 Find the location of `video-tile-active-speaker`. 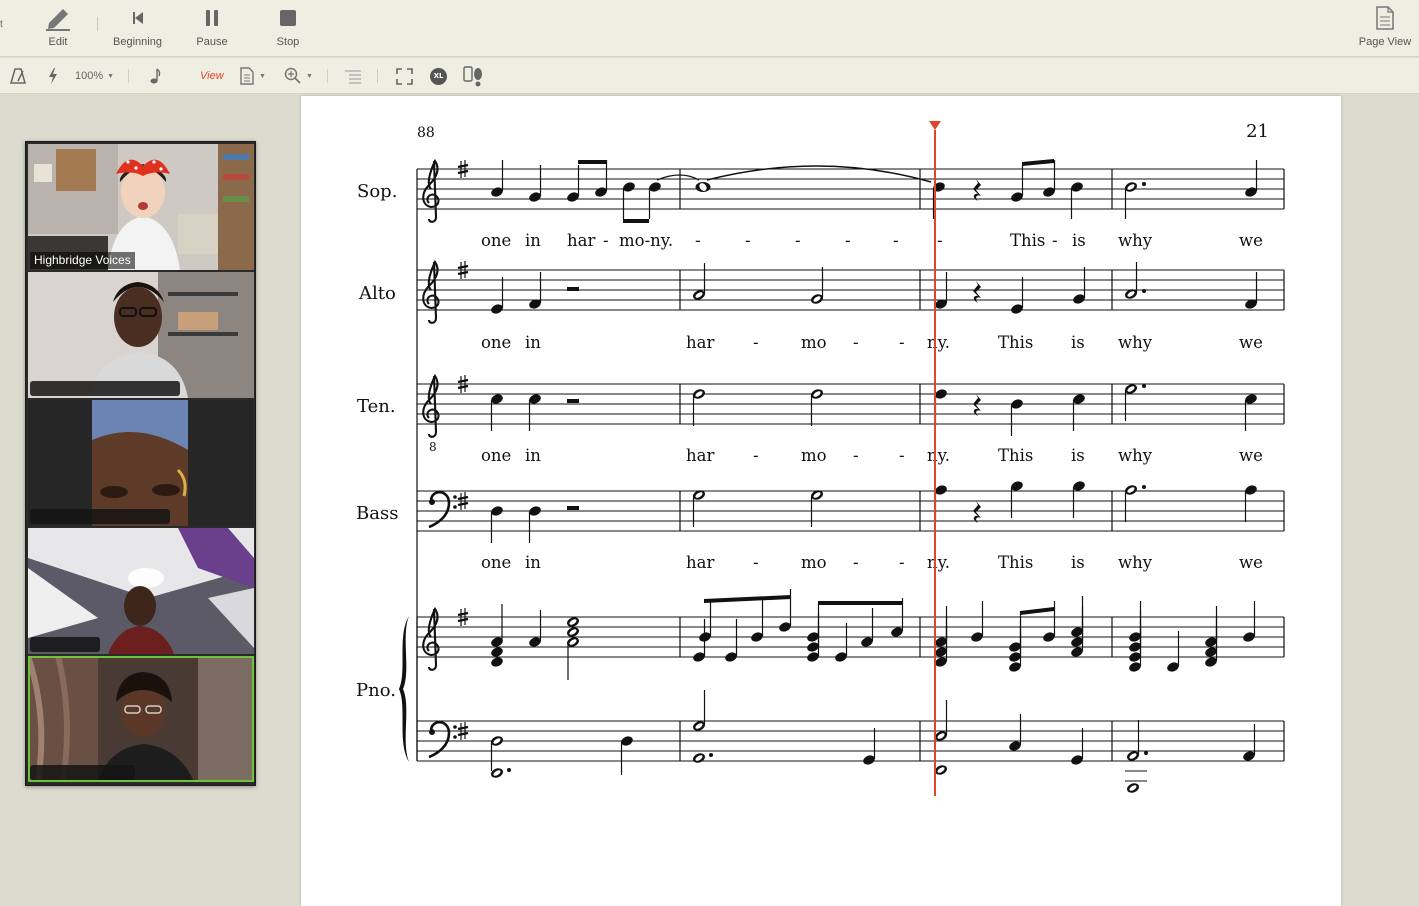

video-tile-active-speaker is located at coordinates (141, 719).